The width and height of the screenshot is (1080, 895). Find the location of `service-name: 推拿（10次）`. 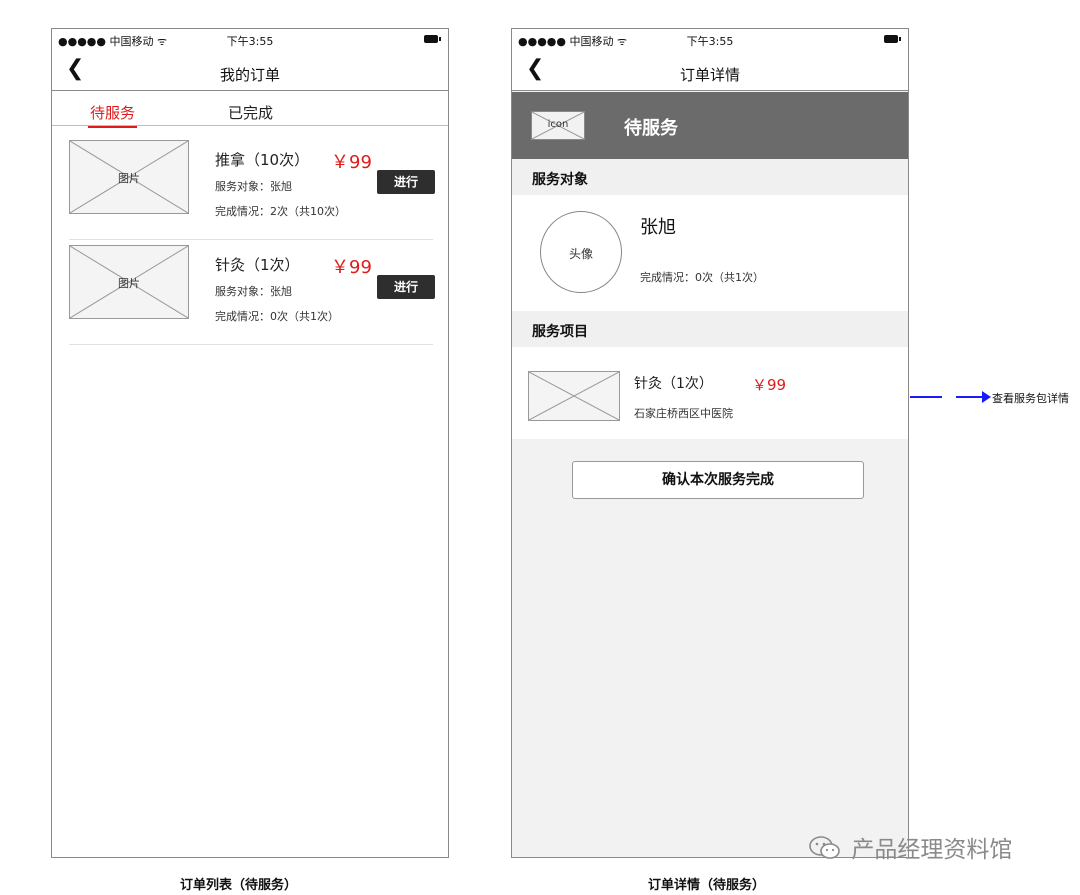

service-name: 推拿（10次） is located at coordinates (262, 160).